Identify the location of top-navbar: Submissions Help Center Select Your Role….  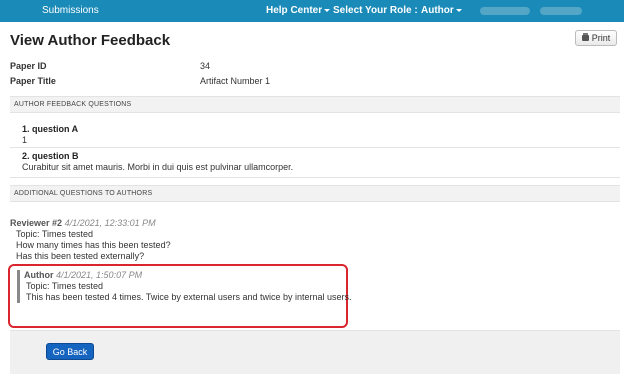
(312, 11).